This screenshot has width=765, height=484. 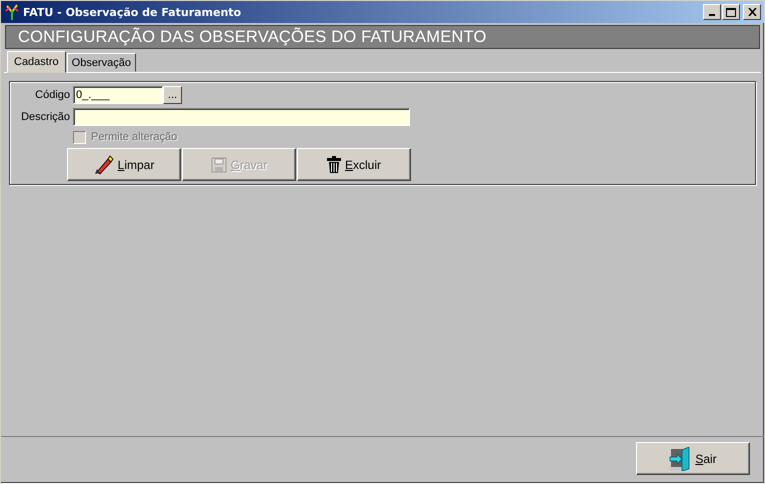 I want to click on tab: Cadastro, so click(x=36, y=62).